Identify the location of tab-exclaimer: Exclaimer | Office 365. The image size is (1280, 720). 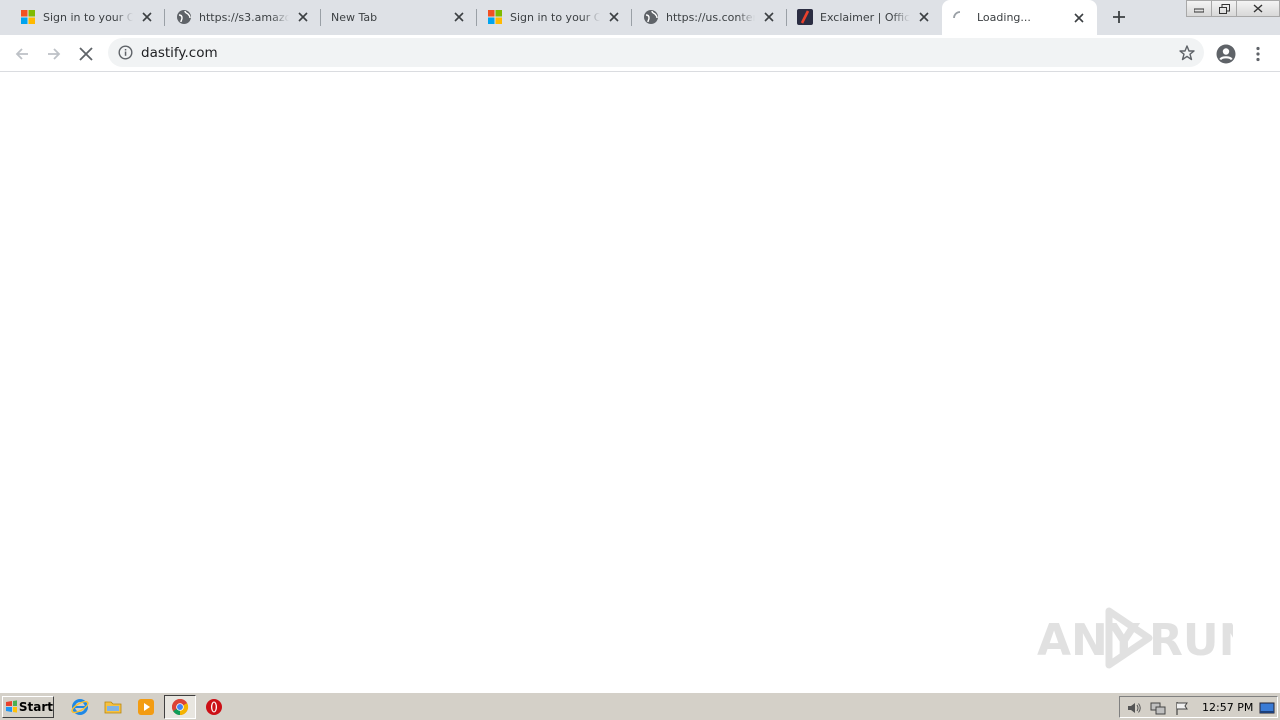
(864, 17).